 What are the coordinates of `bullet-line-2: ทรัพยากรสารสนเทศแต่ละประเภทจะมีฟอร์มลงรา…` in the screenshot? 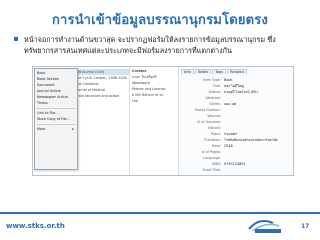 It's located at (128, 50).